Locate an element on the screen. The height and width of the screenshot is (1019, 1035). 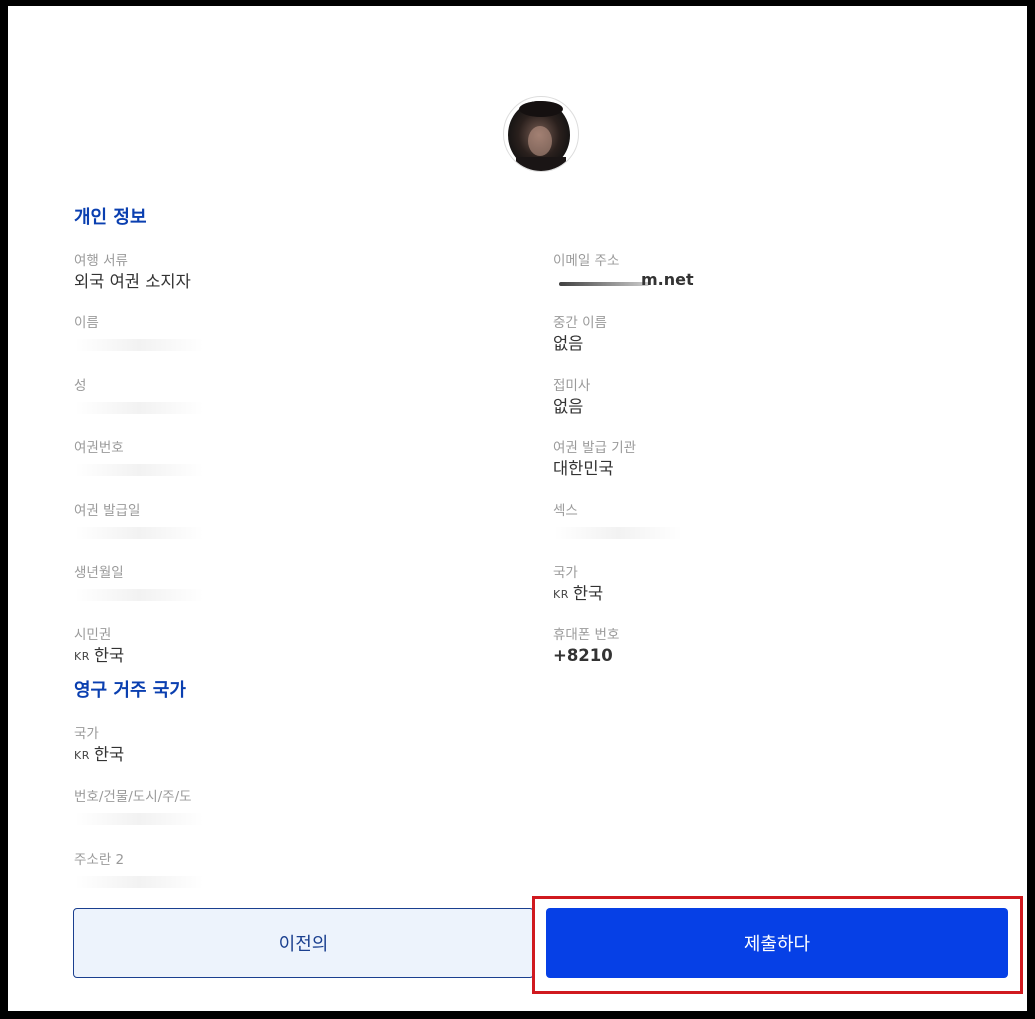
field-residence-country: 국가 KR 한국 is located at coordinates (99, 746).